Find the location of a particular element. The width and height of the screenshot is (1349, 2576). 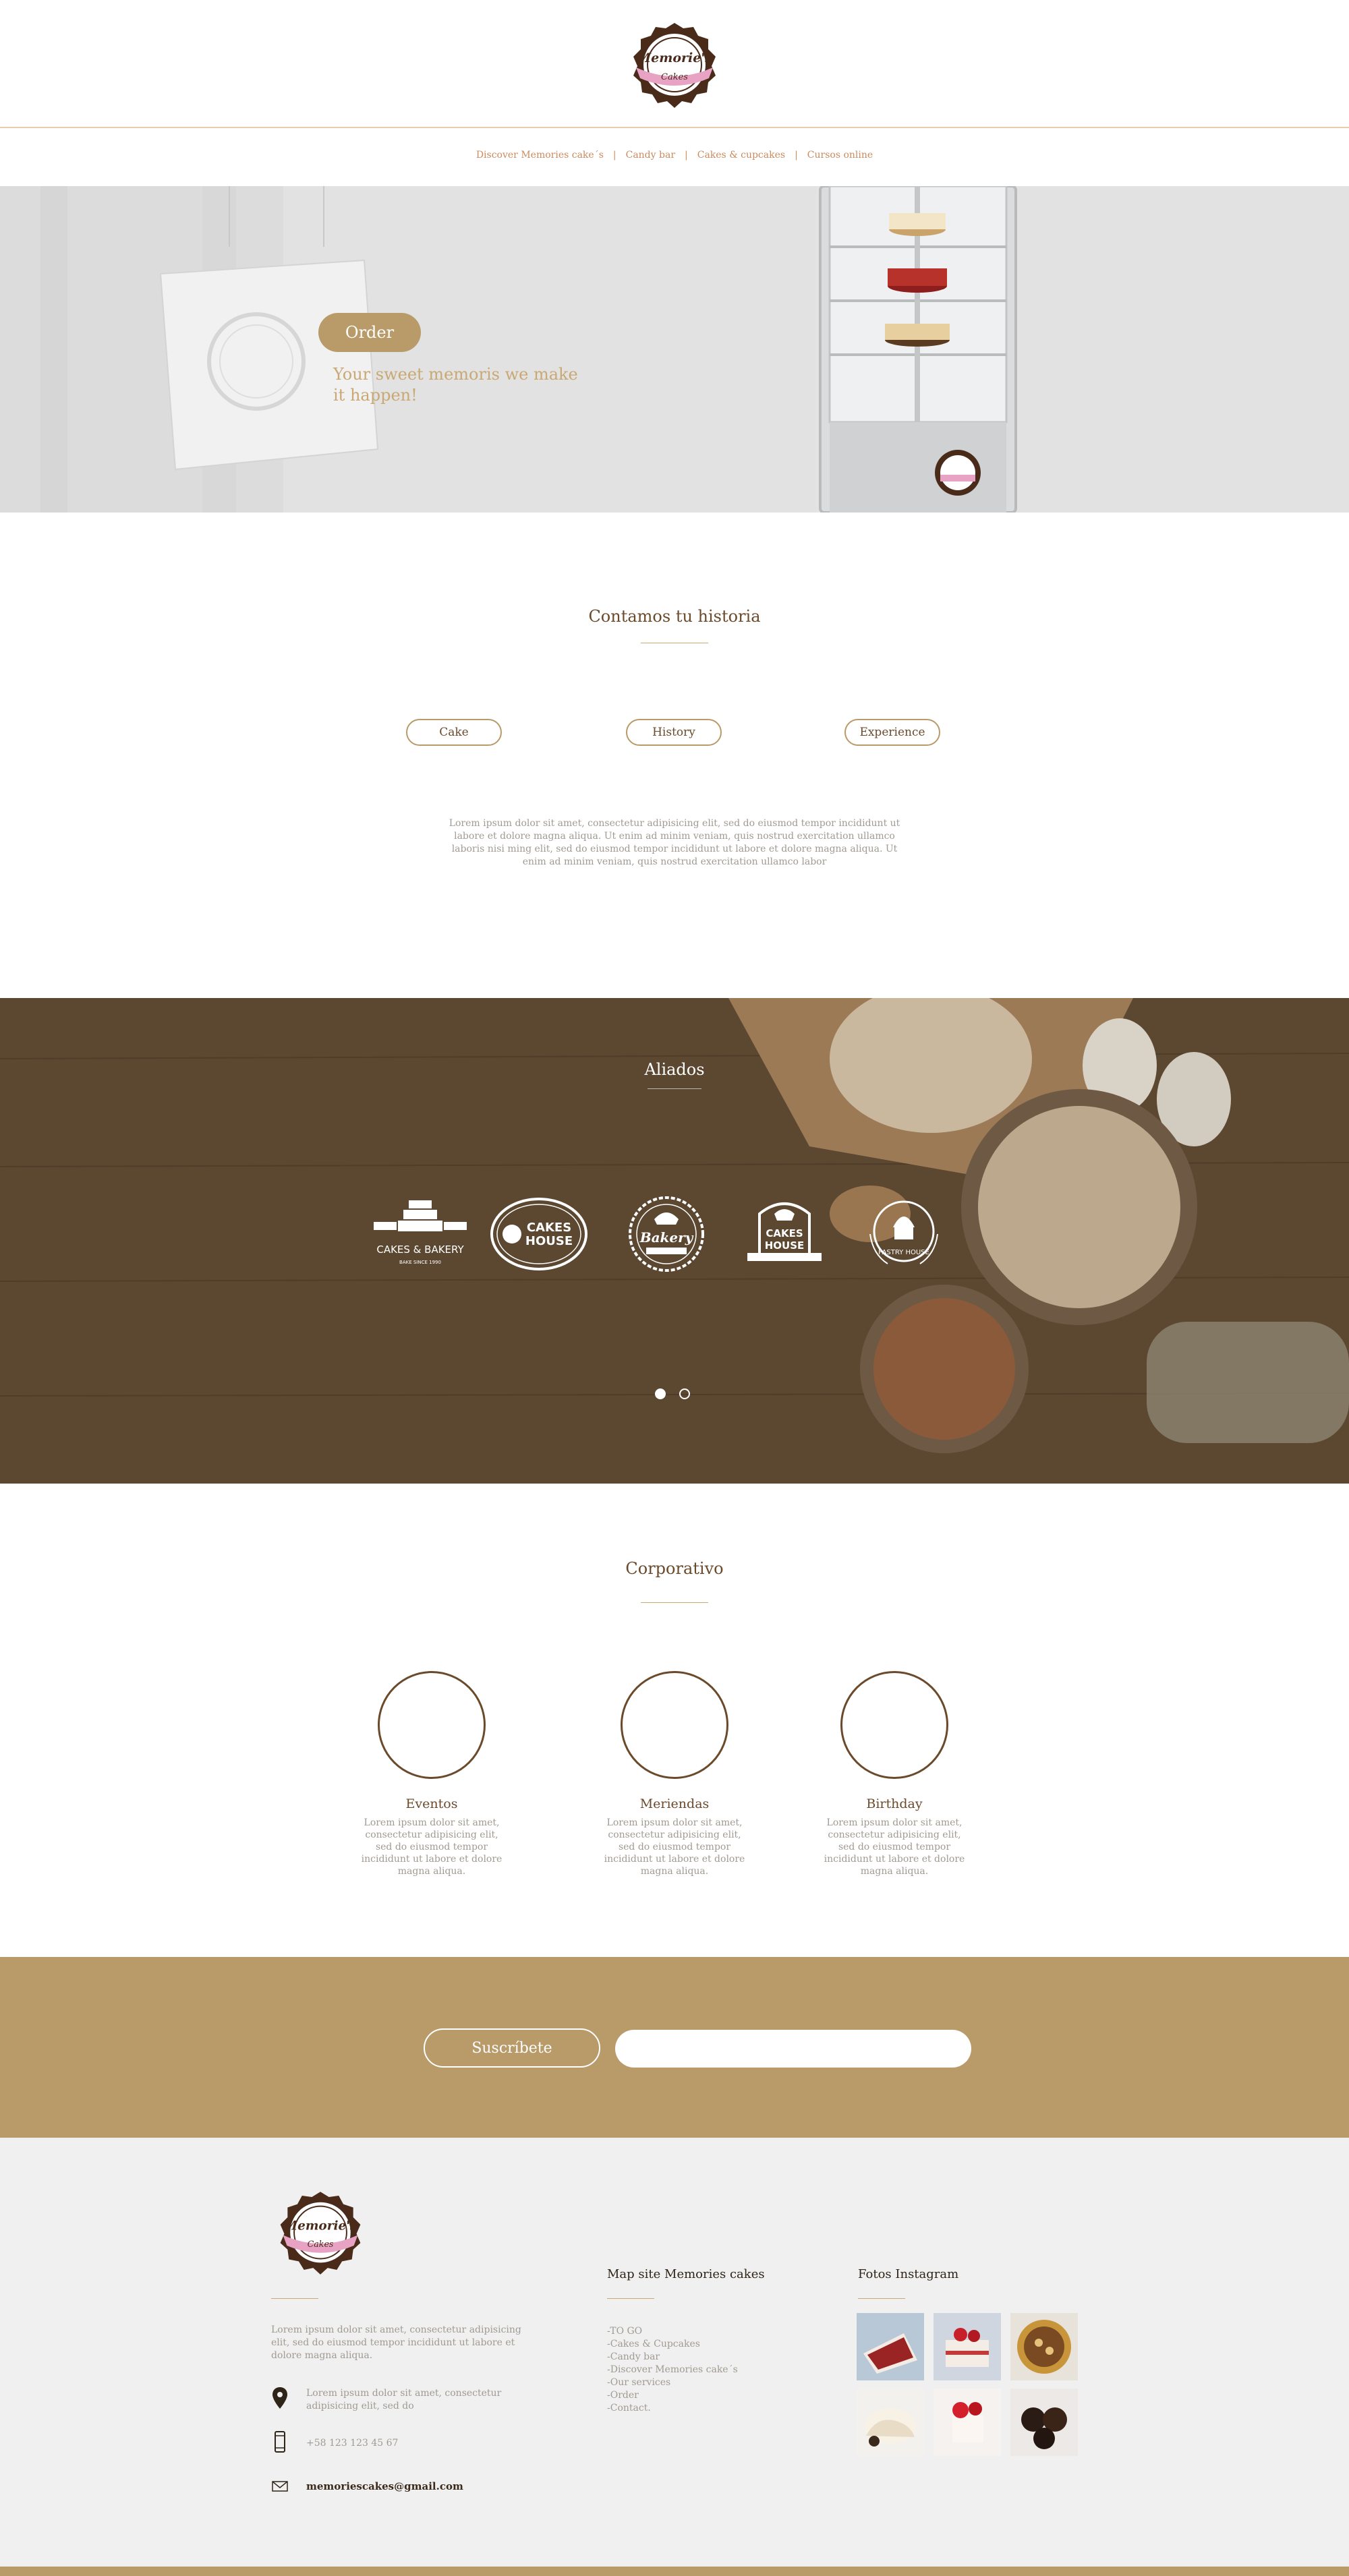

footer-phone: +58 123 123 45 67 is located at coordinates (412, 2444).